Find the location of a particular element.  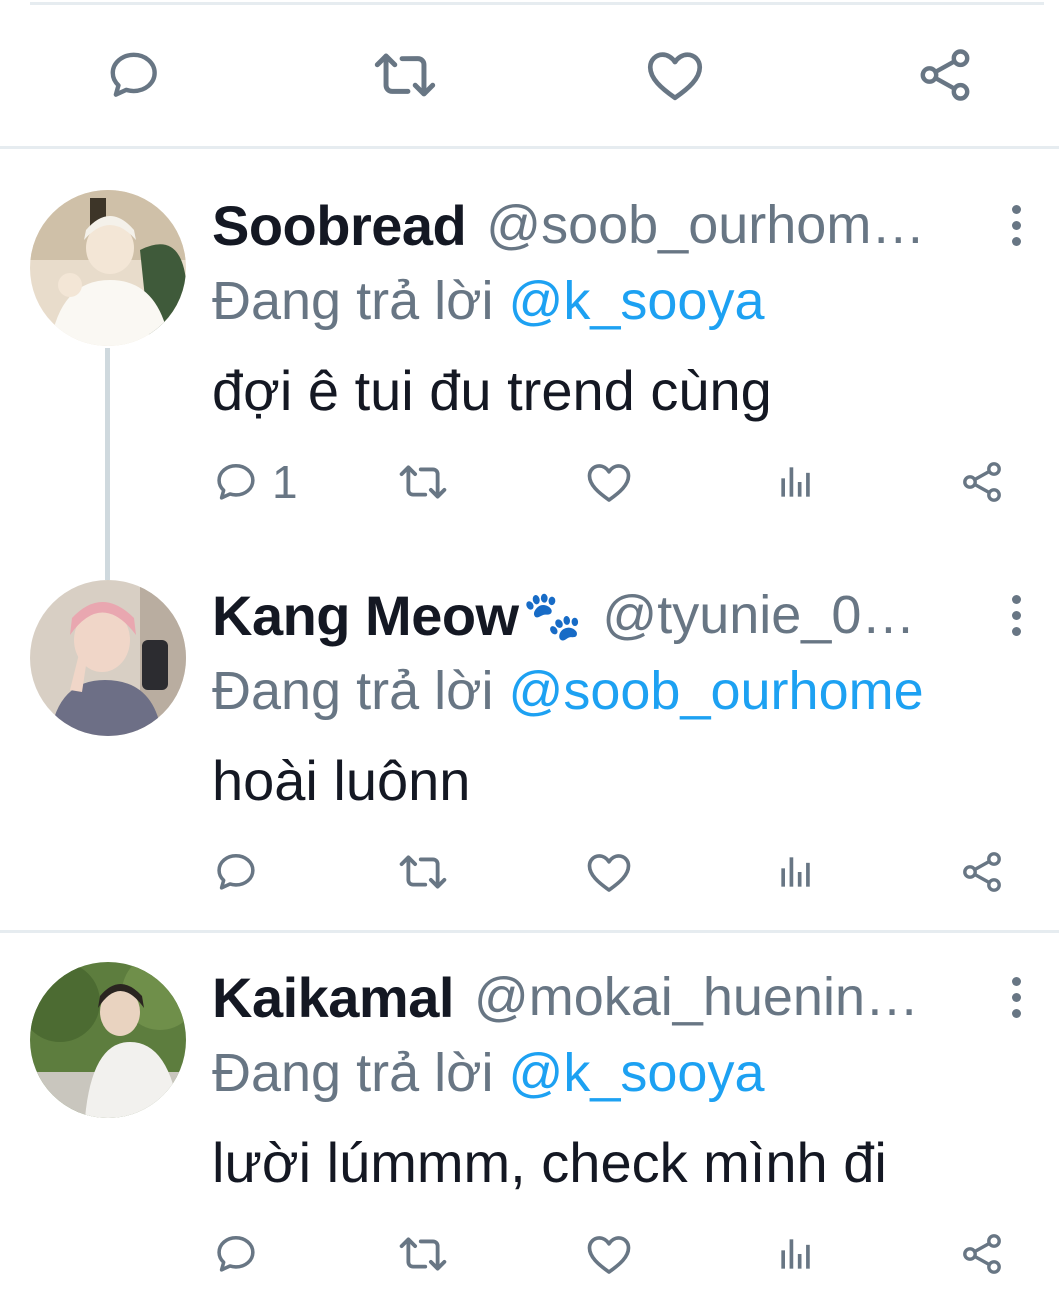

tweet-text: lười lúmmm, check mình đi is located at coordinates (549, 1162).